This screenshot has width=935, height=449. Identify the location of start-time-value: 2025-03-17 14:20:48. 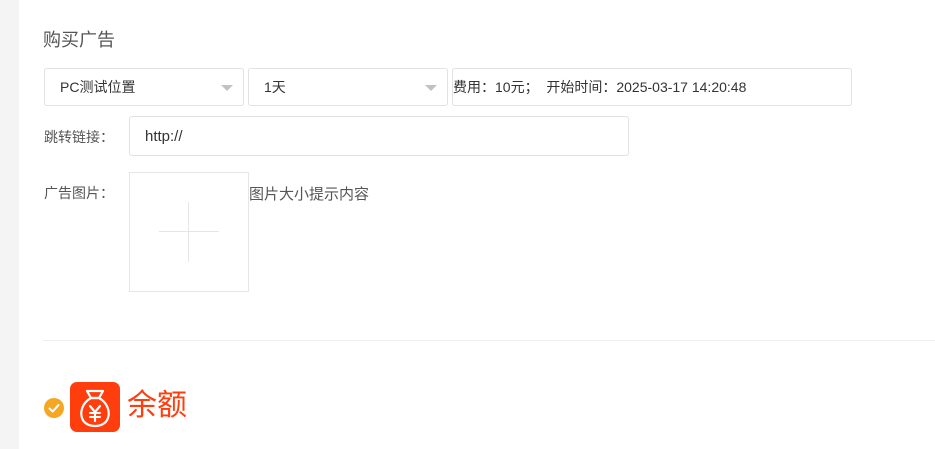
(681, 87).